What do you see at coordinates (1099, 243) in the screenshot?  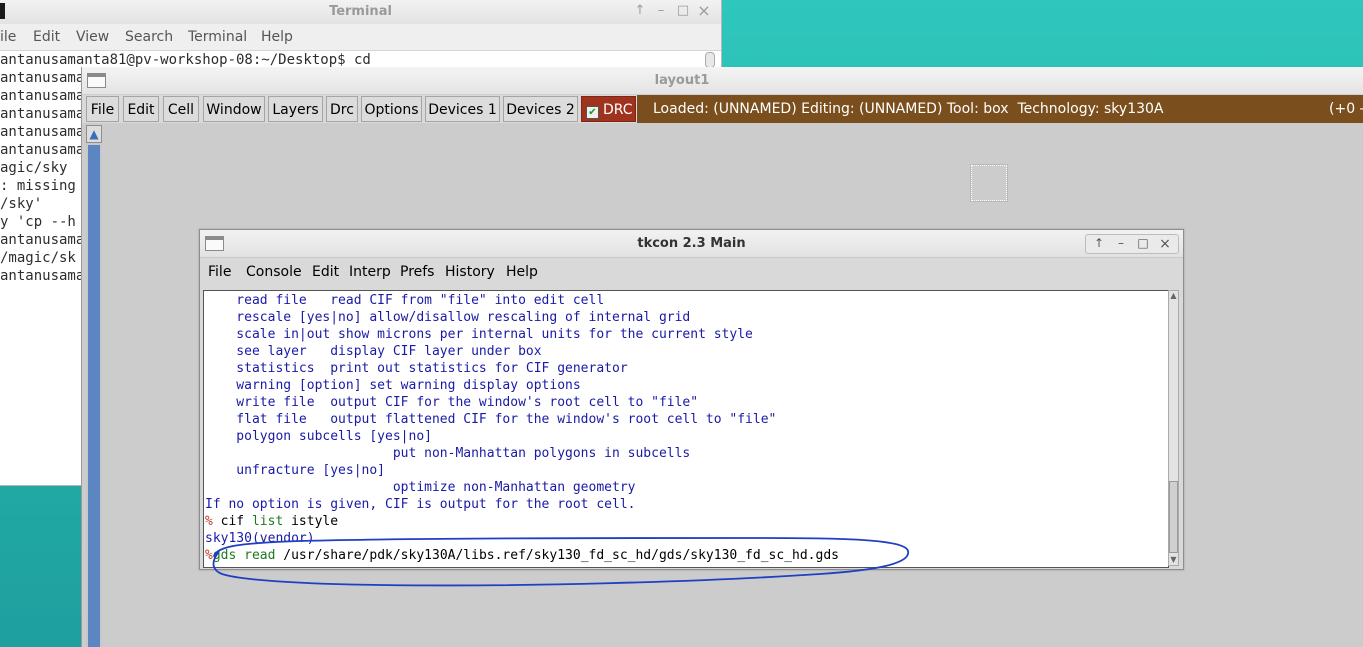 I see `tkcon-keep-above-icon: ↑` at bounding box center [1099, 243].